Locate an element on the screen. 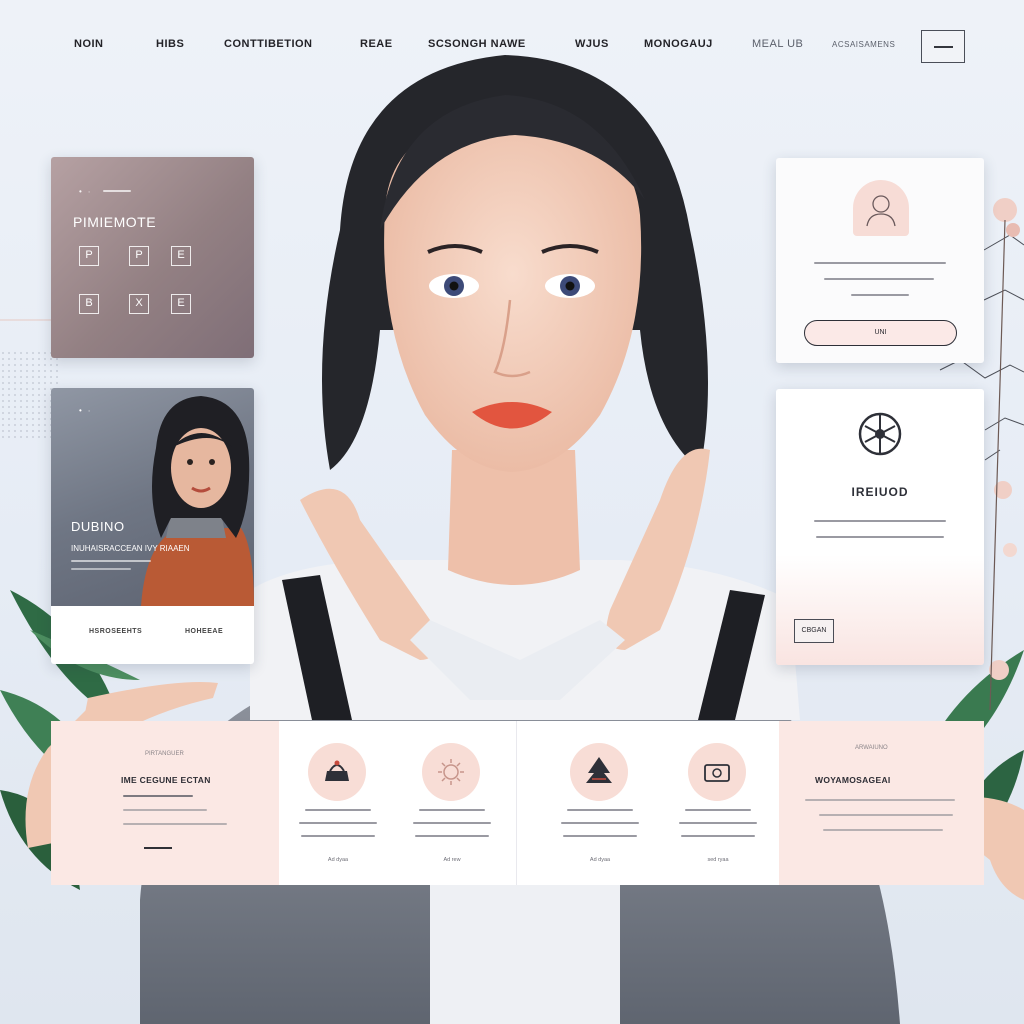 This screenshot has width=1024, height=1024. user-card-button: UNI is located at coordinates (880, 333).